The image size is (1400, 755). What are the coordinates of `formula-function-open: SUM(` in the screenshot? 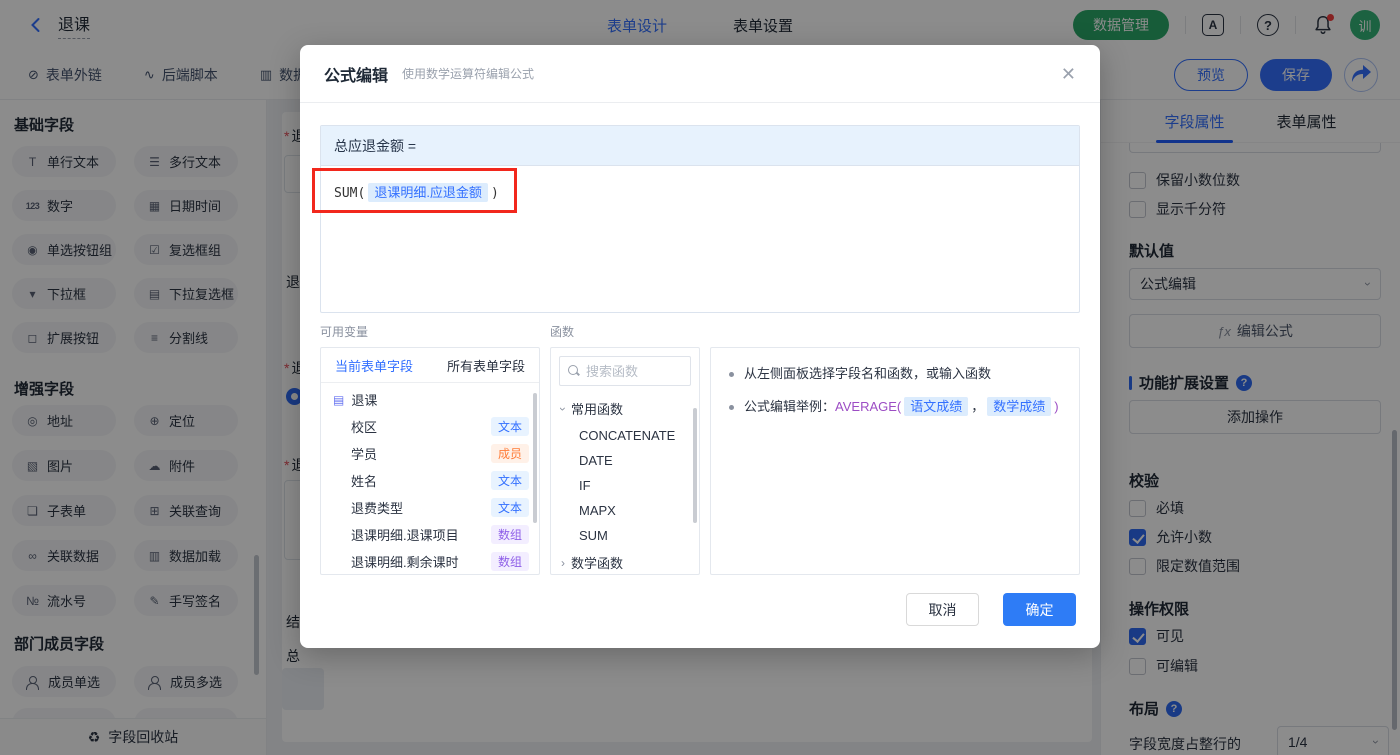 It's located at (350, 193).